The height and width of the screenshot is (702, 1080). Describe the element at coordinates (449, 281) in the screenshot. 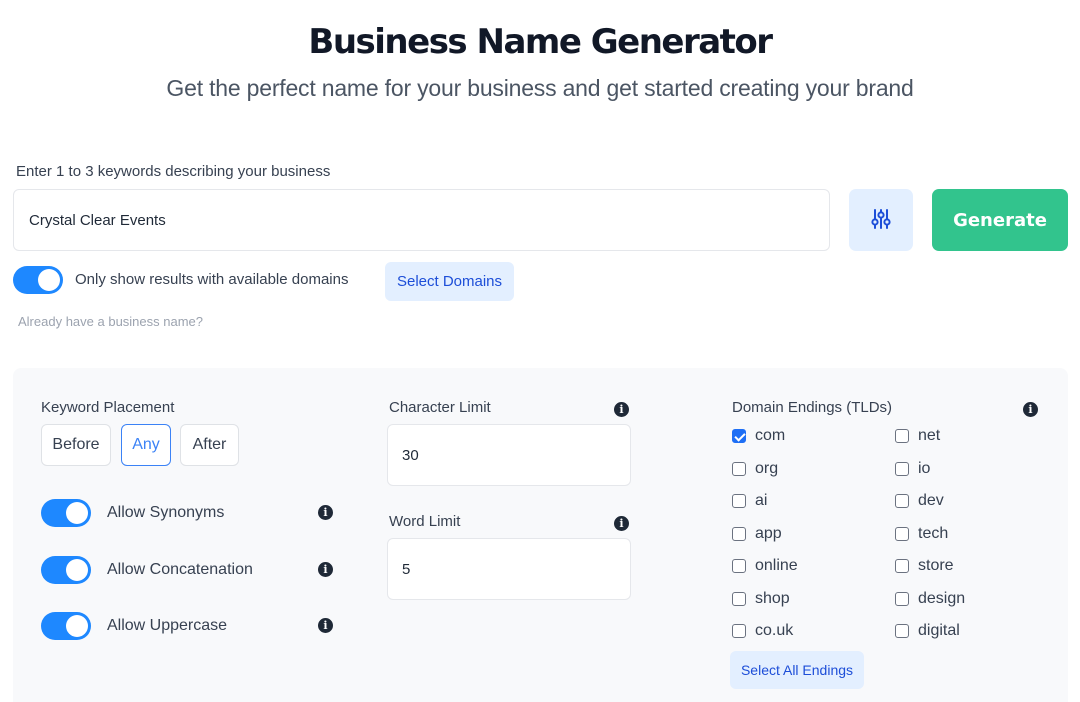

I see `select-domains-button: Select Domains` at that location.